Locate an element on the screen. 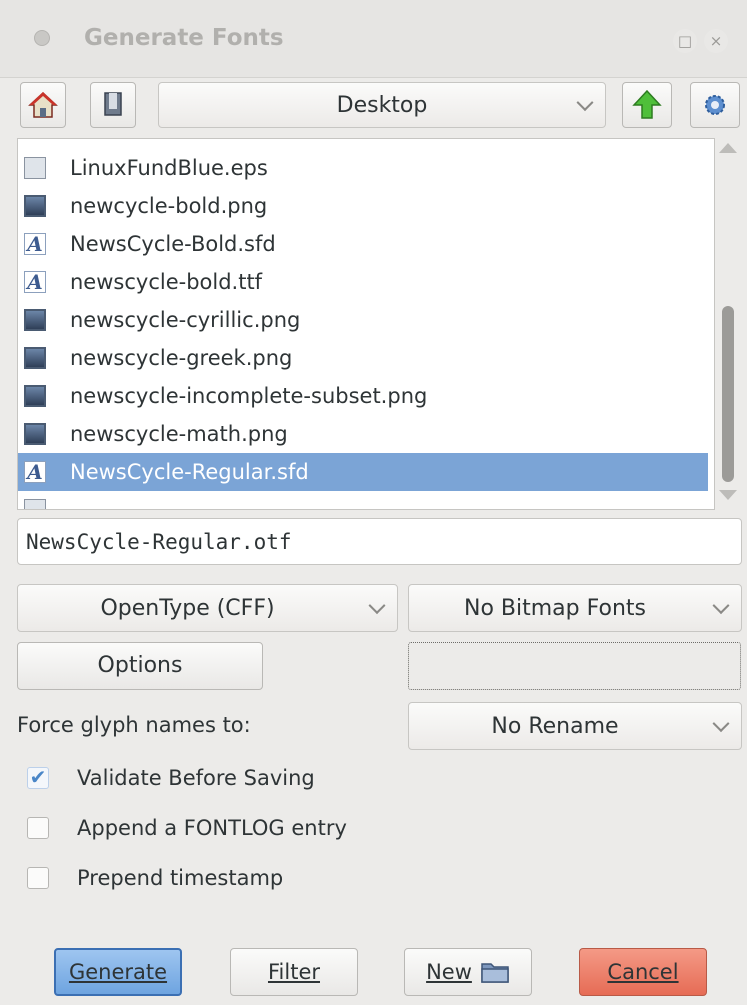 The image size is (747, 1005). options-button: Options is located at coordinates (140, 666).